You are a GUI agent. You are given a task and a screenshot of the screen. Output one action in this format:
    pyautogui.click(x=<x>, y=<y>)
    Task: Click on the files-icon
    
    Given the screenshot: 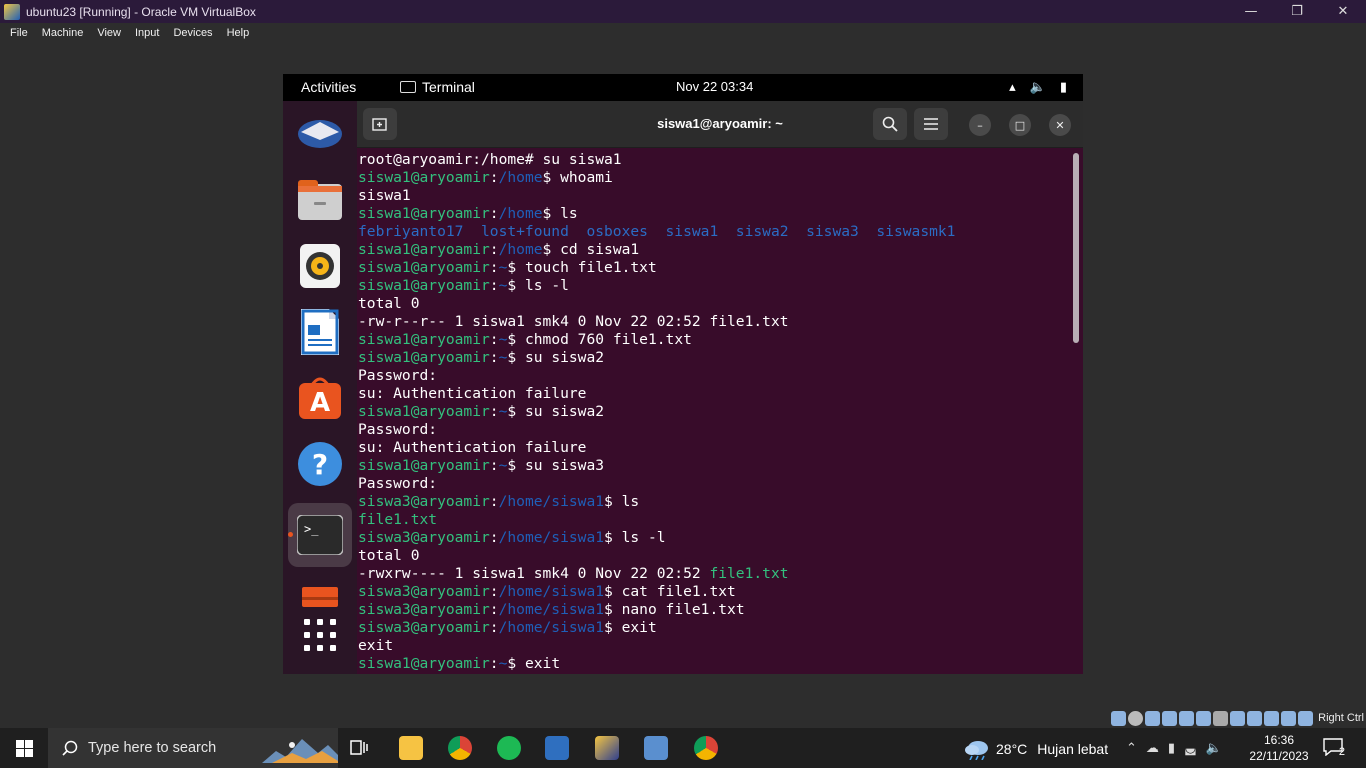 What is the action you would take?
    pyautogui.click(x=320, y=200)
    